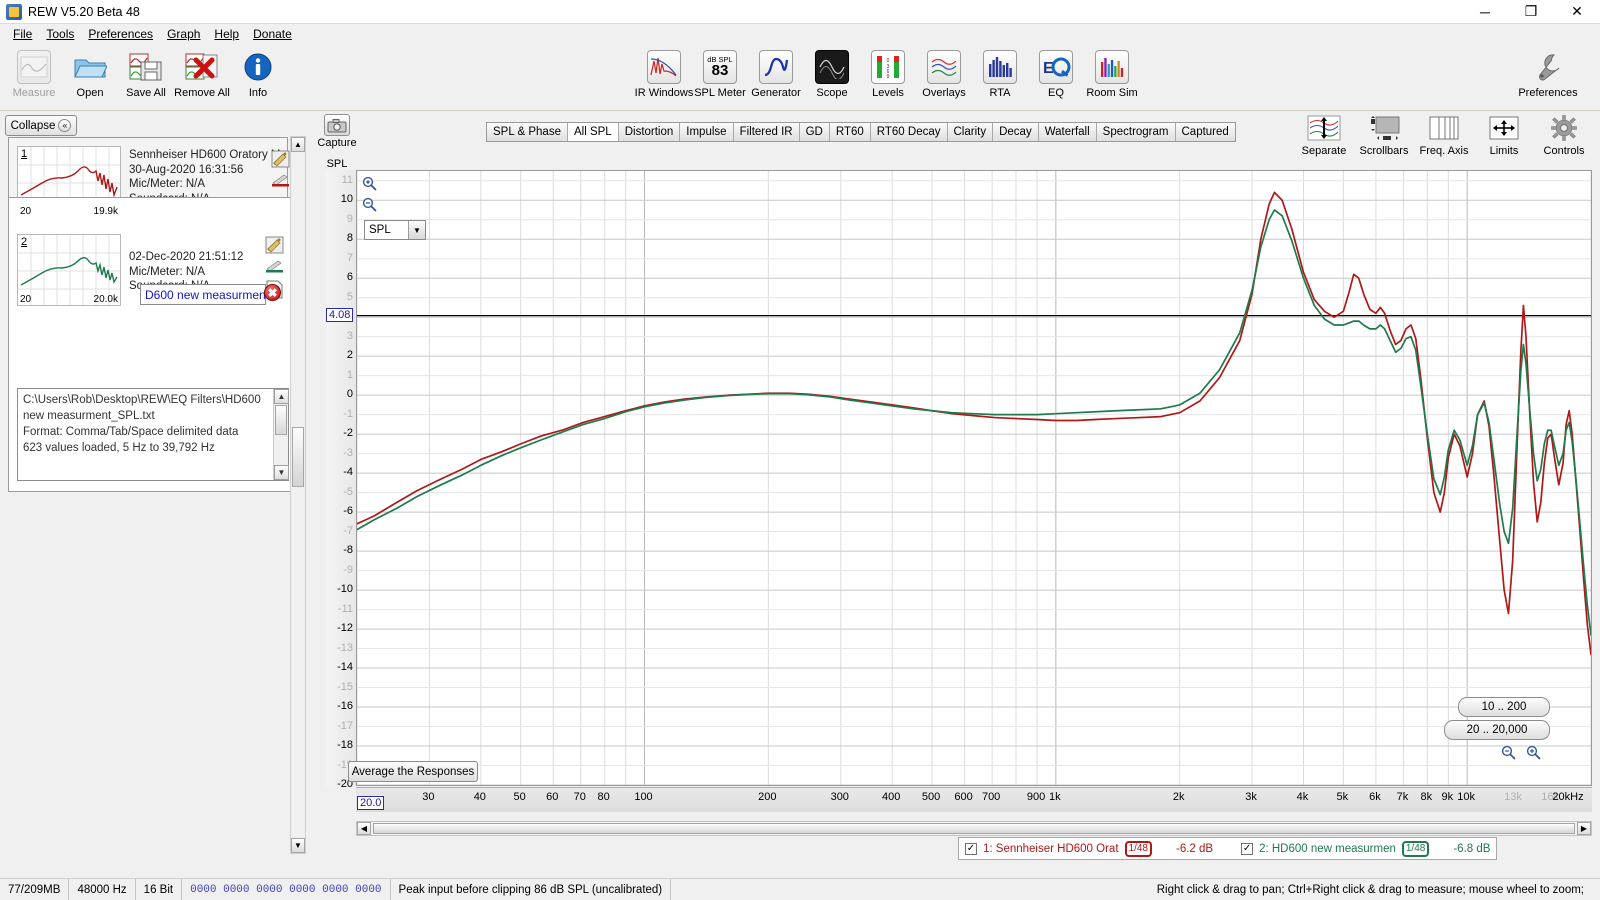 This screenshot has height=900, width=1600. What do you see at coordinates (832, 73) in the screenshot?
I see `scope-button: Scope` at bounding box center [832, 73].